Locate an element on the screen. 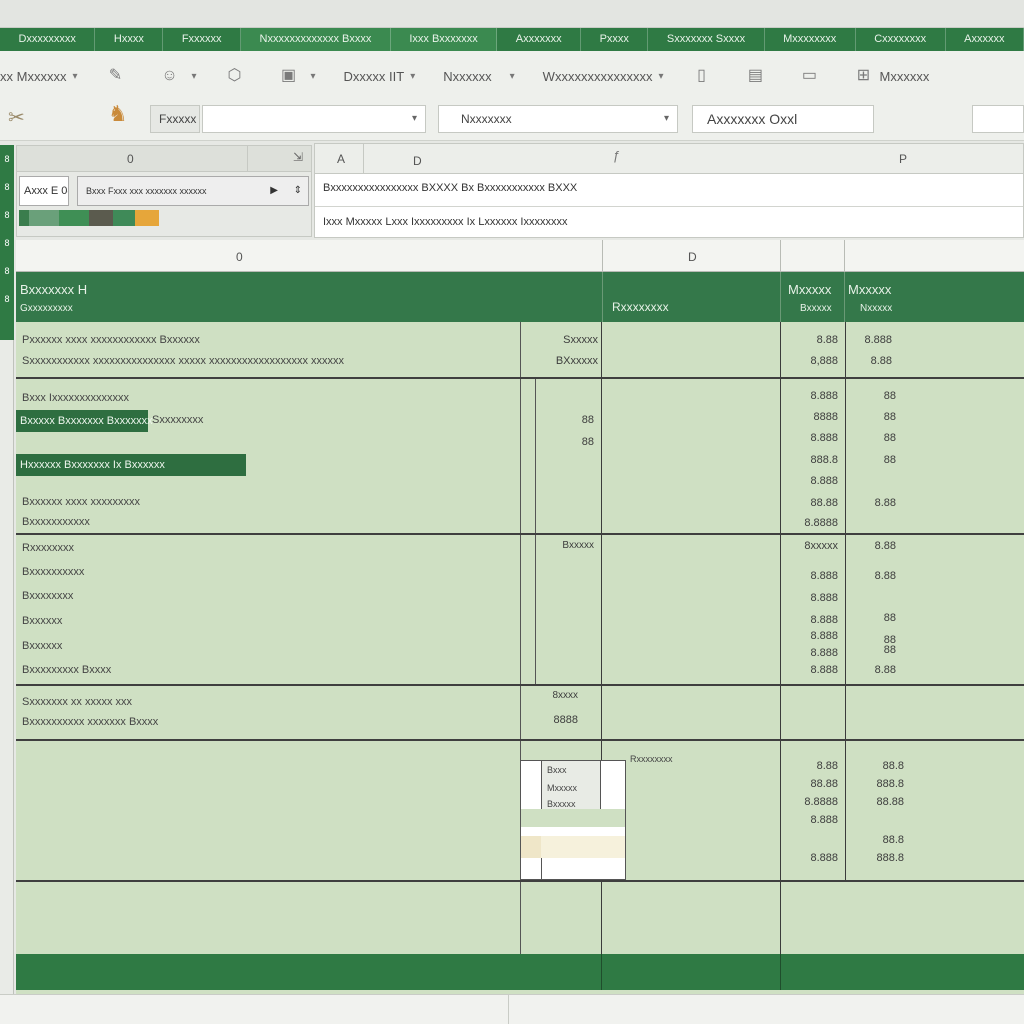  table-cell: Sxxxxx is located at coordinates (567, 340).